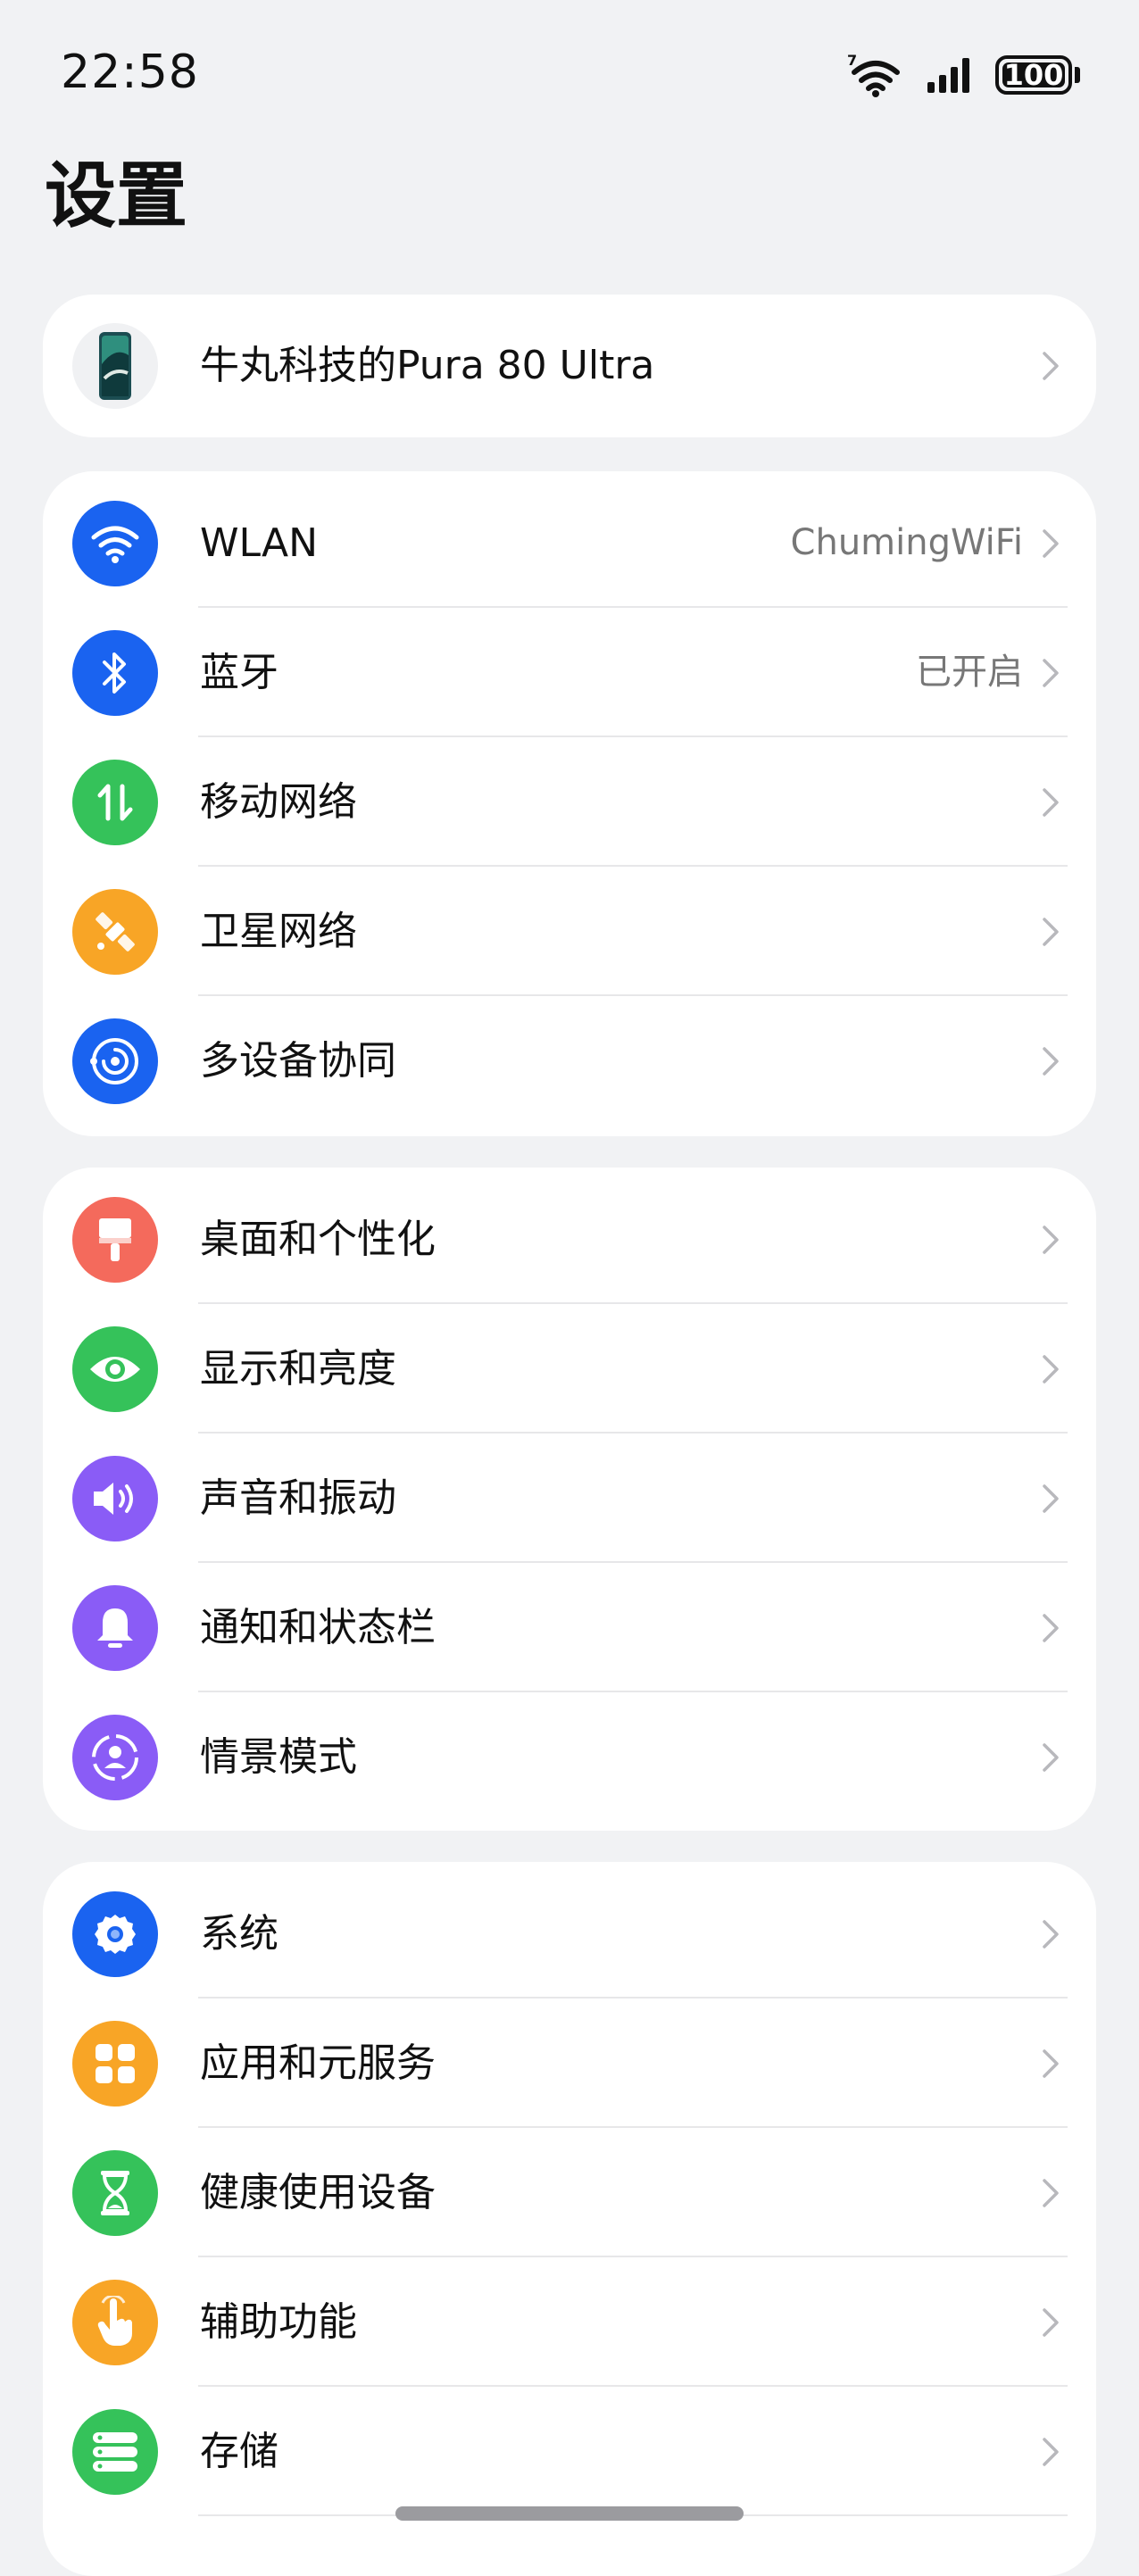  I want to click on mobile-data-icon, so click(115, 802).